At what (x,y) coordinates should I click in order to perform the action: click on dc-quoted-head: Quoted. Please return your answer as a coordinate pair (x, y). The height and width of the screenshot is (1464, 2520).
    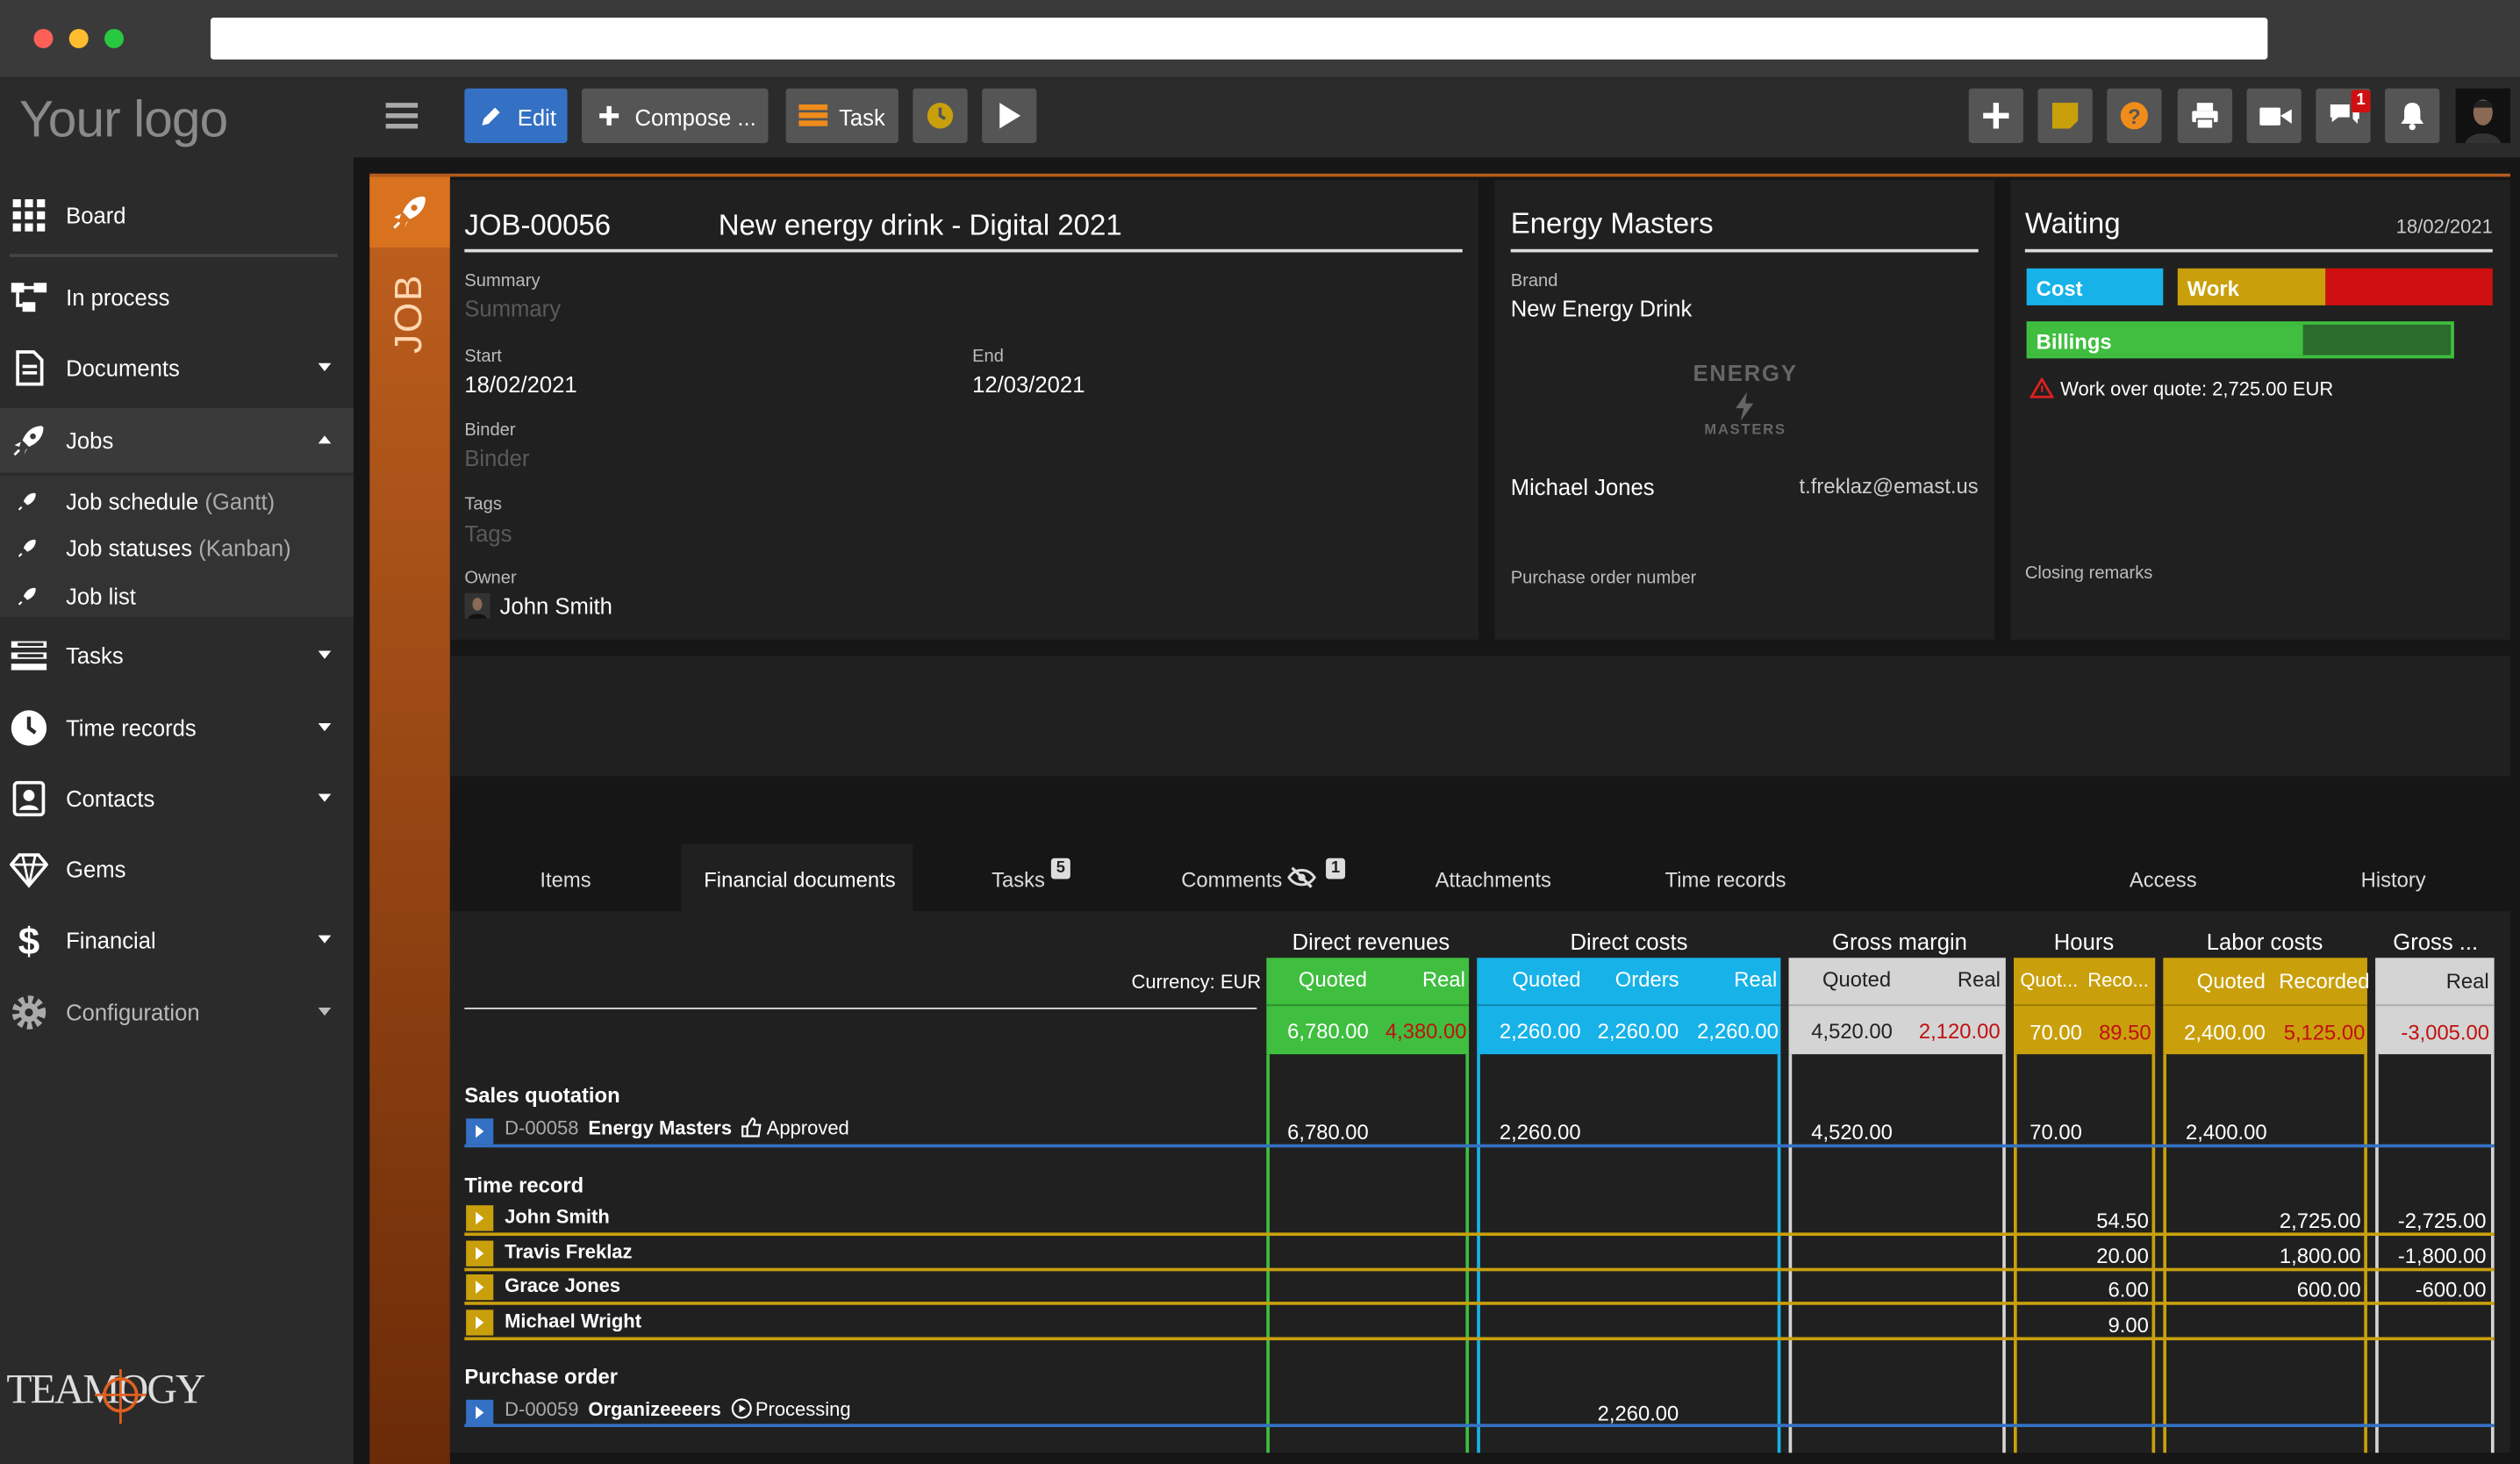
    Looking at the image, I should click on (1547, 979).